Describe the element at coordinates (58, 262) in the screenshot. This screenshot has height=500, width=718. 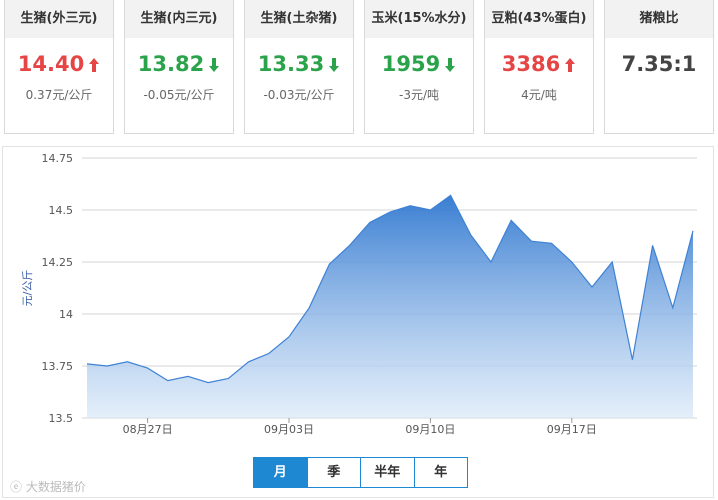
I see `y-tick-label: 14.25` at that location.